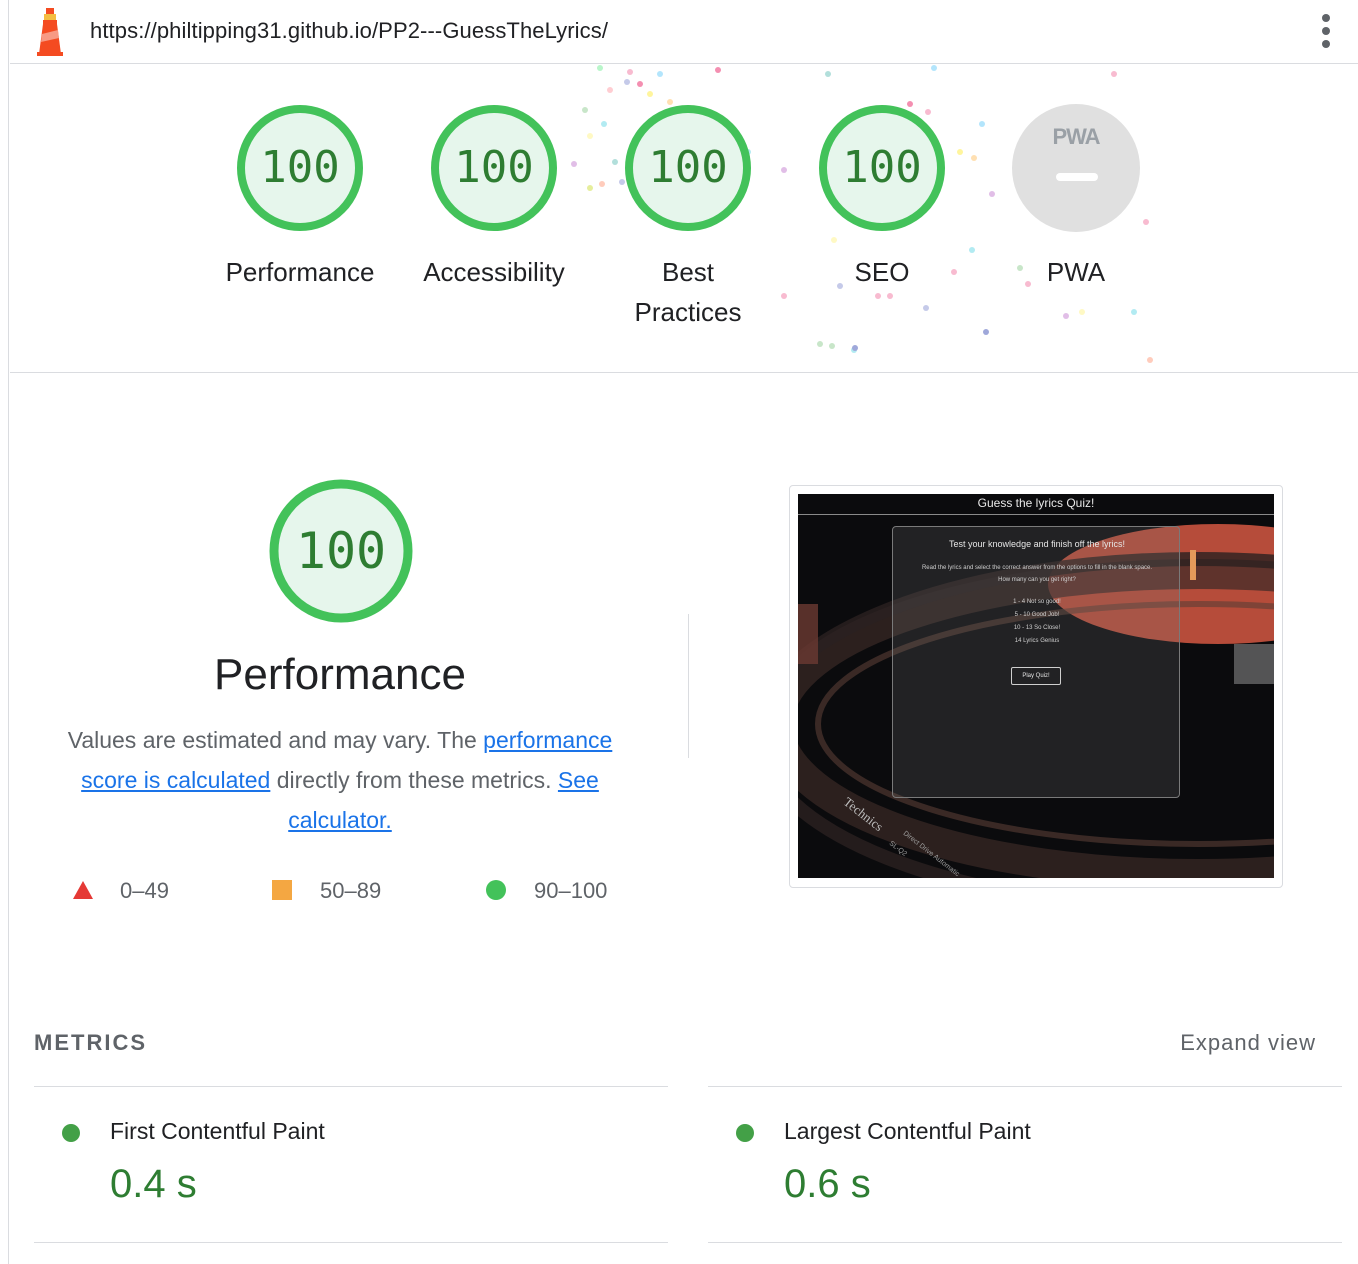  What do you see at coordinates (1037, 580) in the screenshot?
I see `thumb-quiz-line: How many can you get right?` at bounding box center [1037, 580].